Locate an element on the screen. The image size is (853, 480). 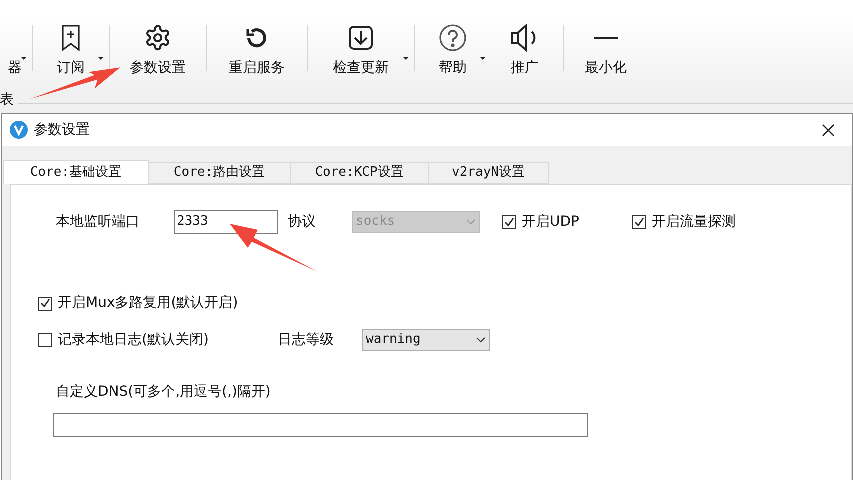
bookmark-plus-icon is located at coordinates (71, 38).